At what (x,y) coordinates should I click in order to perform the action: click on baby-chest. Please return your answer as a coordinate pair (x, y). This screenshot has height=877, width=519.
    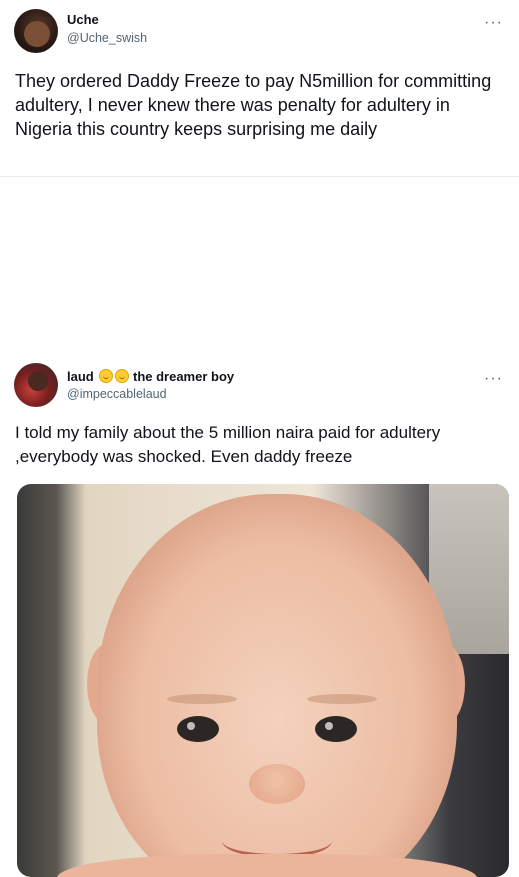
    Looking at the image, I should click on (267, 865).